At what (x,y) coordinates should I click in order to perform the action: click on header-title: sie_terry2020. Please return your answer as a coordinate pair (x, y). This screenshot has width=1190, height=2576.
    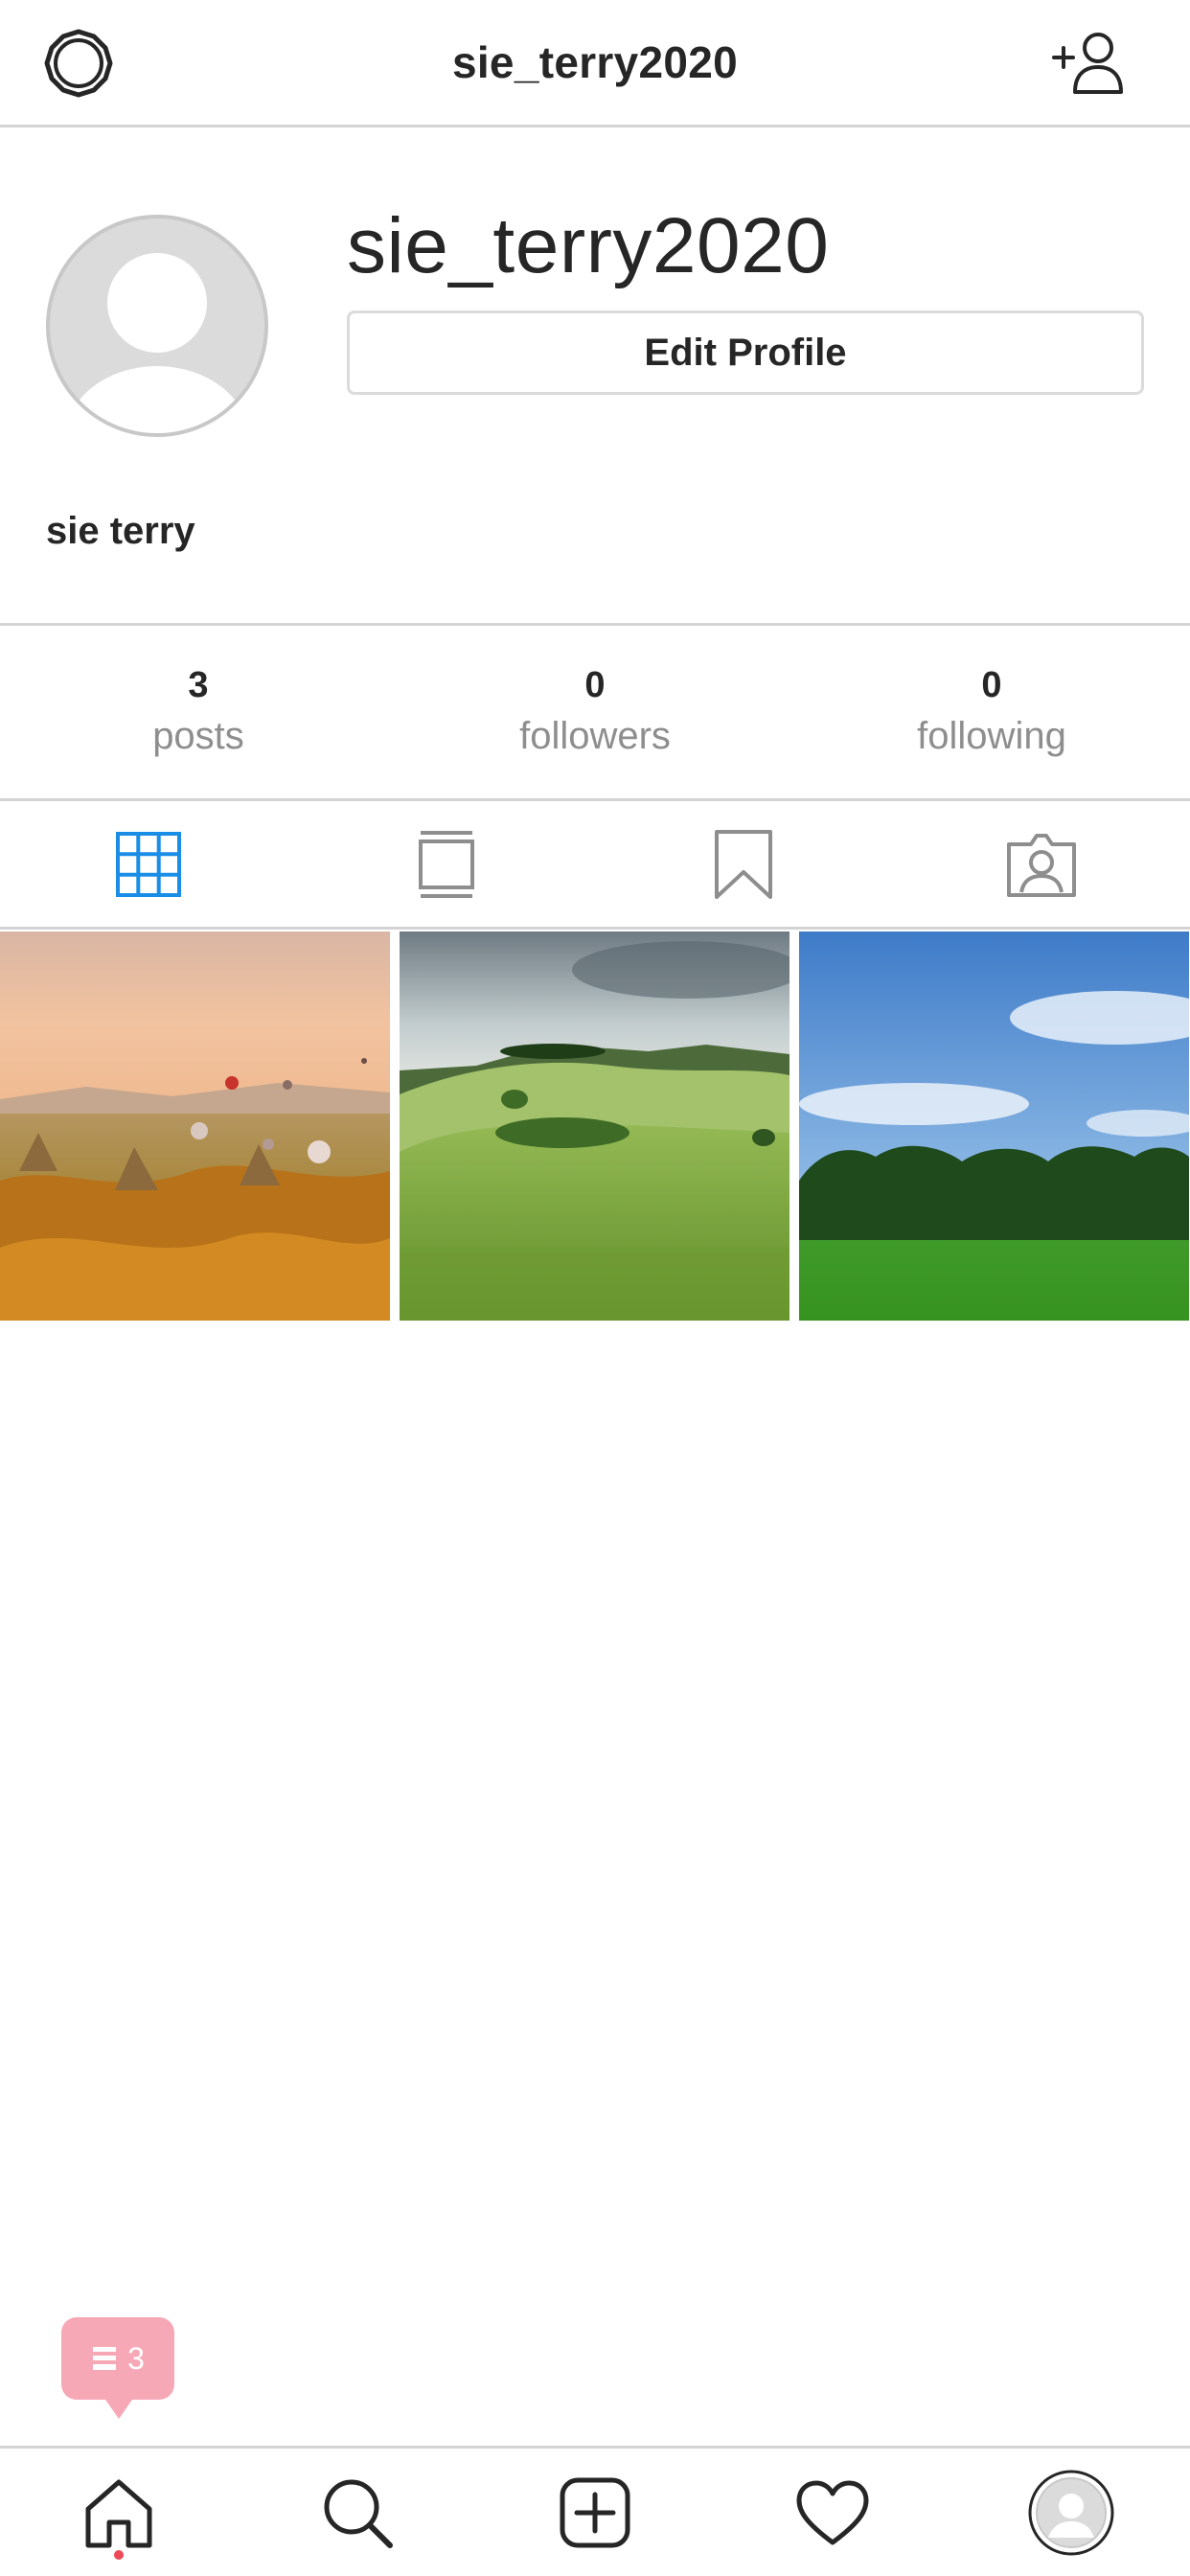
    Looking at the image, I should click on (595, 62).